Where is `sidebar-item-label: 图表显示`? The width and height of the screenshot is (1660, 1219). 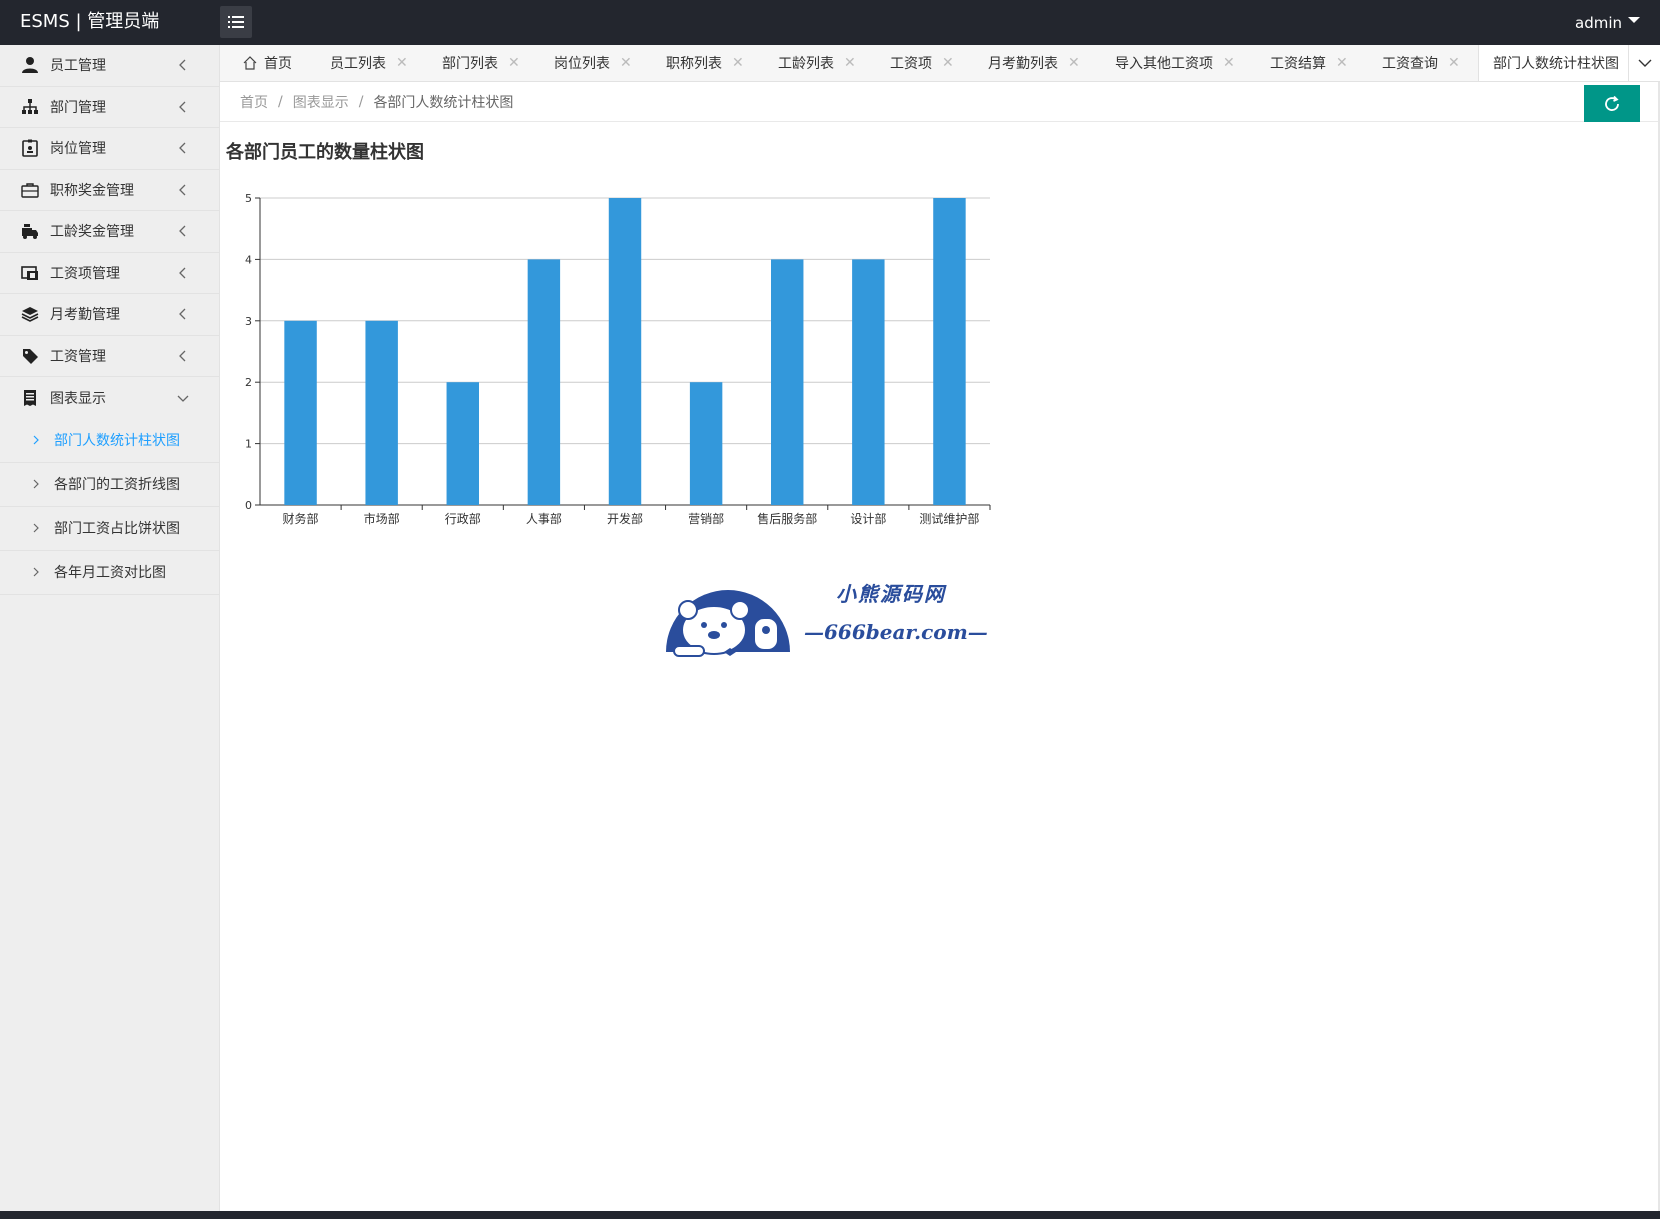
sidebar-item-label: 图表显示 is located at coordinates (78, 398).